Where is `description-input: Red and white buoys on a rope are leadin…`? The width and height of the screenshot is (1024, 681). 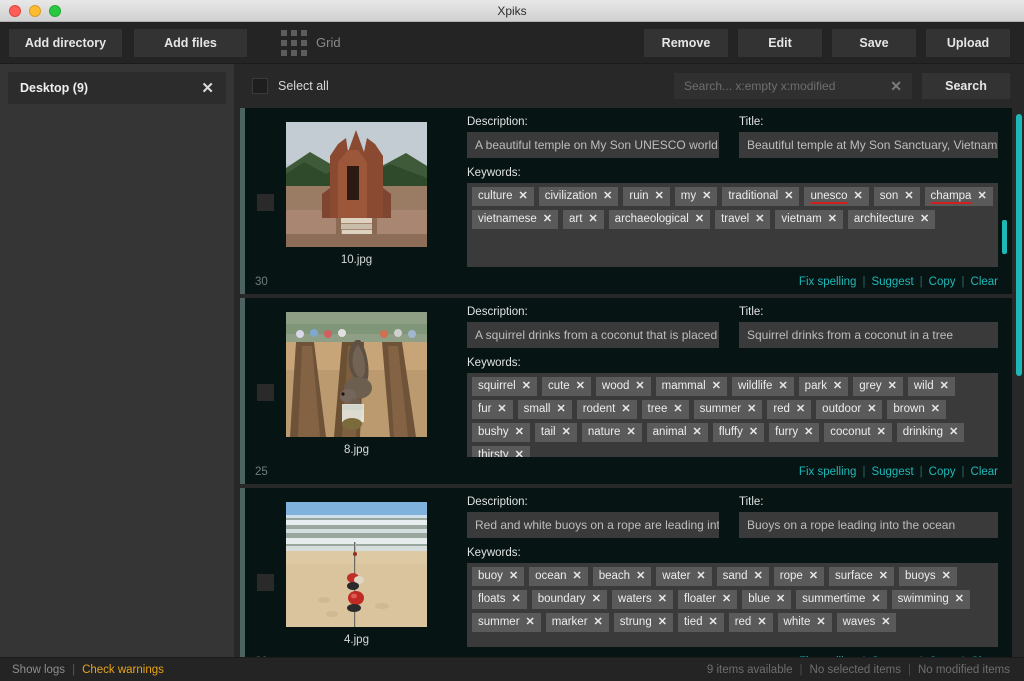
description-input: Red and white buoys on a rope are leadin… is located at coordinates (593, 525).